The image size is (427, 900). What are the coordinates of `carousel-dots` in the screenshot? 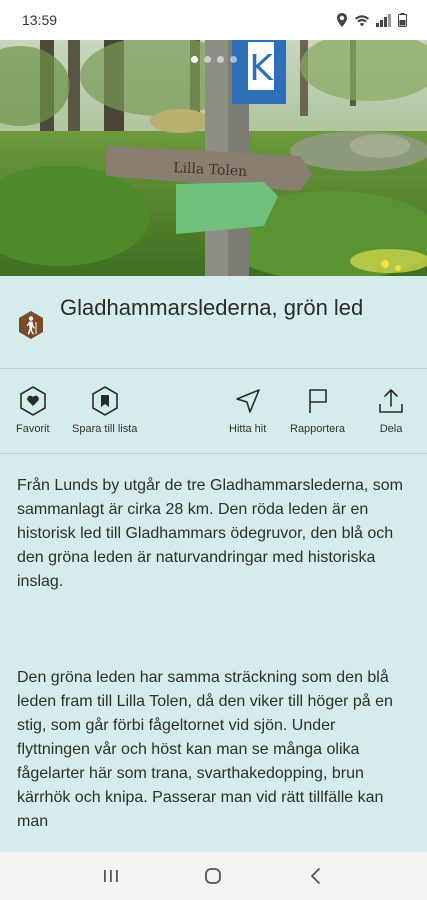 It's located at (213, 59).